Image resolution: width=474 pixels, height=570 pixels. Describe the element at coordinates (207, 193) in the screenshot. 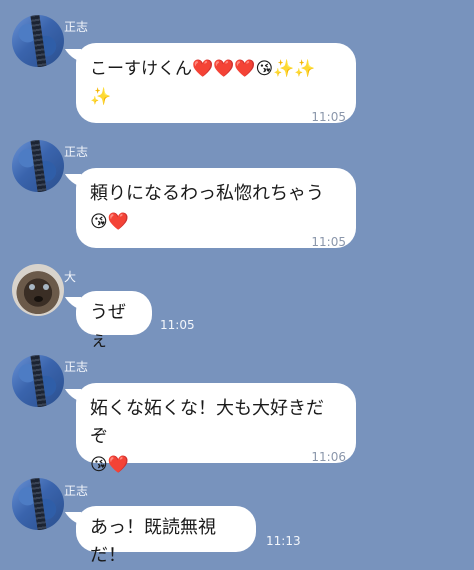

I see `message-text-line: 頼りになるわっ私惚れちゃう` at that location.